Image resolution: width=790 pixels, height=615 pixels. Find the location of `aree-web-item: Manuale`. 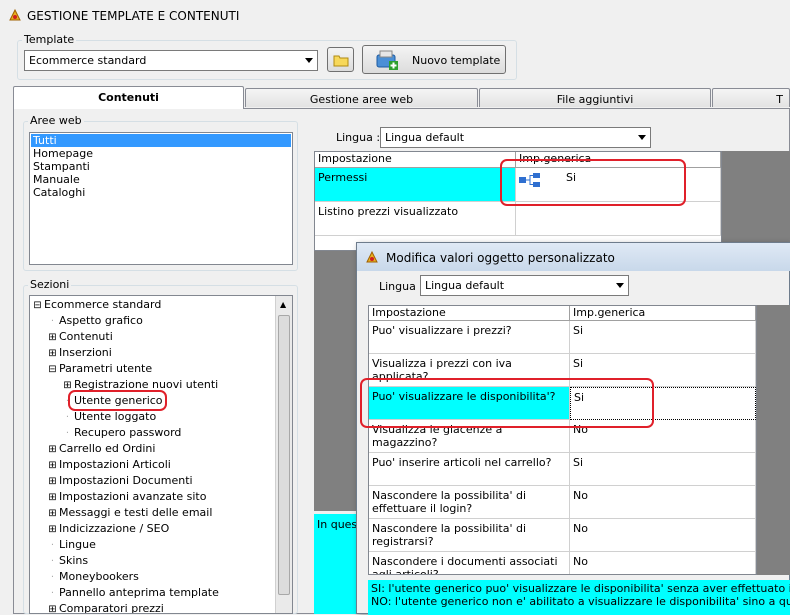

aree-web-item: Manuale is located at coordinates (161, 179).